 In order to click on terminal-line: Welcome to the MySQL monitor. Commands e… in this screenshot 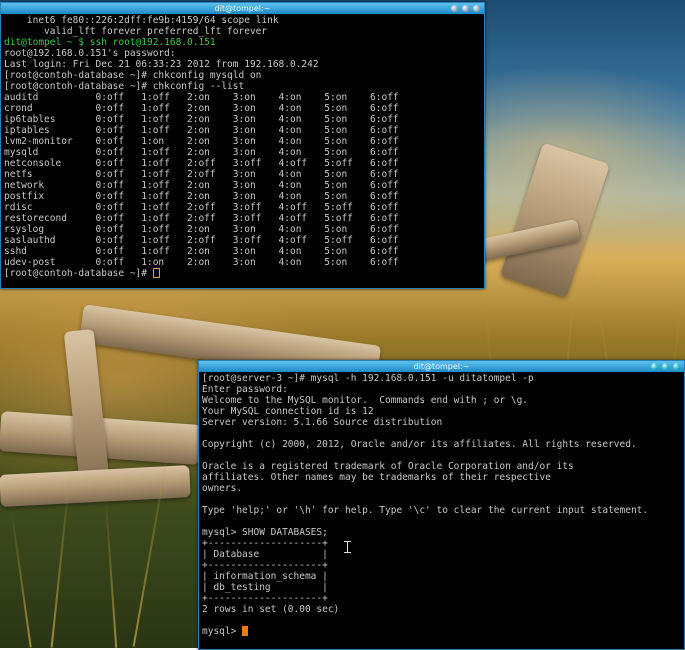, I will do `click(365, 400)`.